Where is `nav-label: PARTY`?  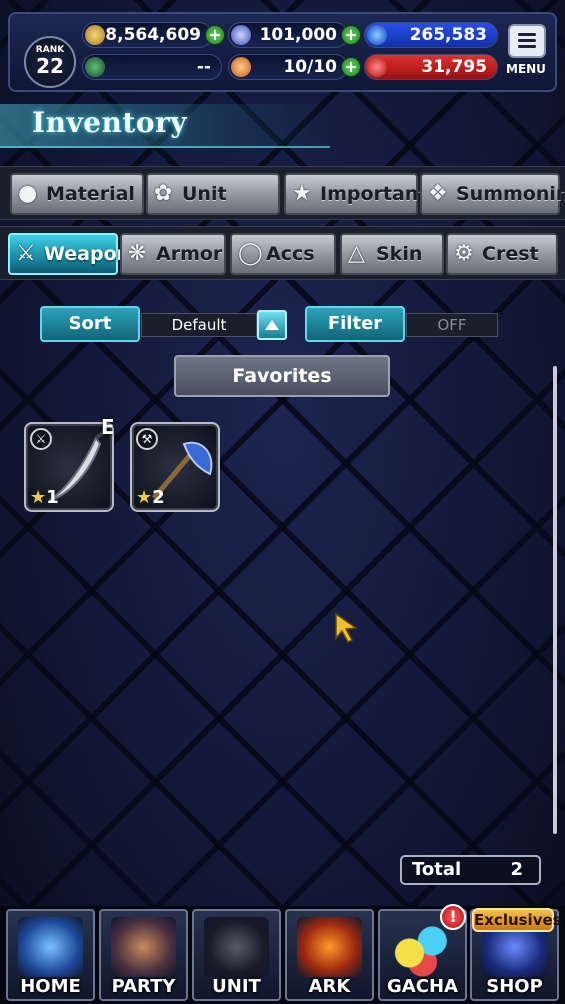
nav-label: PARTY is located at coordinates (143, 986).